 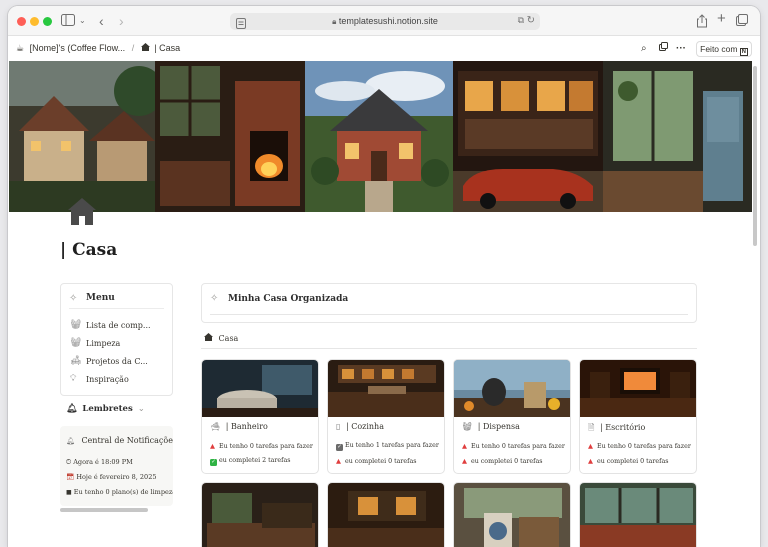 I want to click on gallery-divider, so click(x=449, y=348).